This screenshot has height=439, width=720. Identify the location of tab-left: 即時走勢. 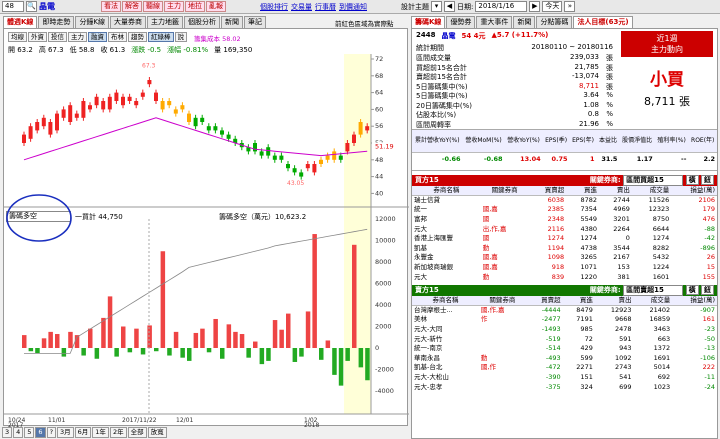
(56, 22).